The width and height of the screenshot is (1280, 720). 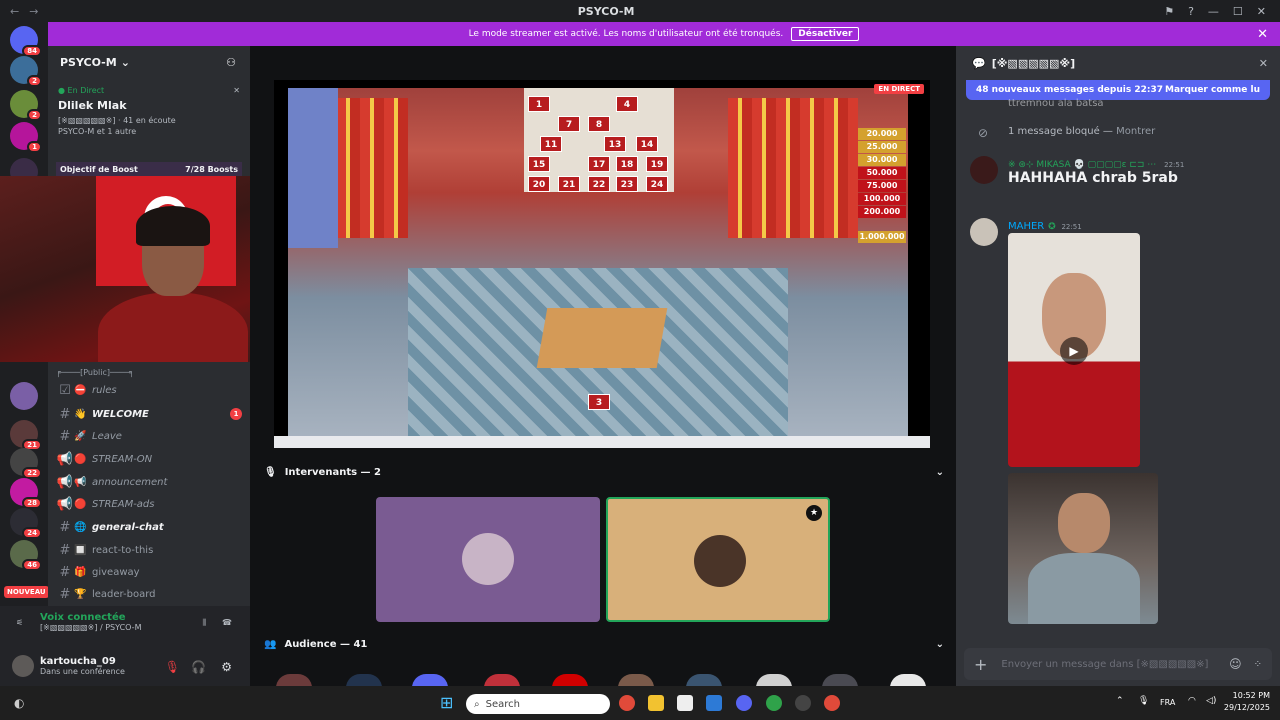 I want to click on new-messages-text: 48 nouveaux messages depuis 22:37, so click(x=1069, y=90).